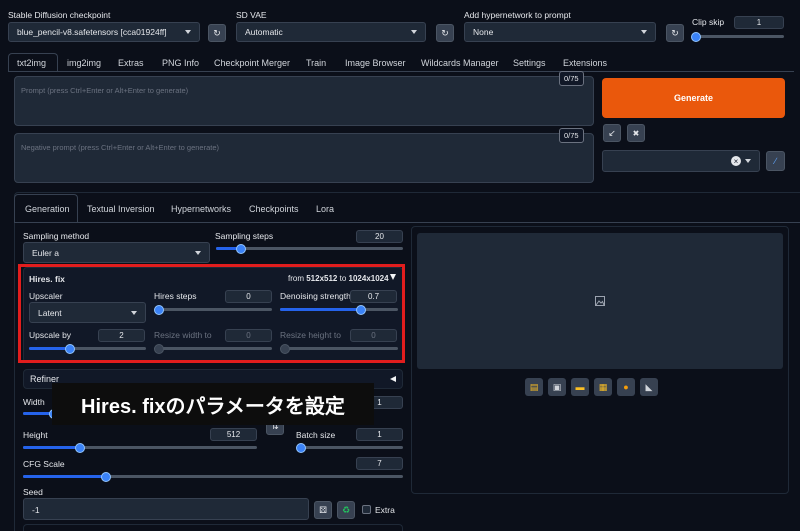 This screenshot has height=531, width=800. Describe the element at coordinates (56, 236) in the screenshot. I see `sampling-method-label: Sampling method` at that location.